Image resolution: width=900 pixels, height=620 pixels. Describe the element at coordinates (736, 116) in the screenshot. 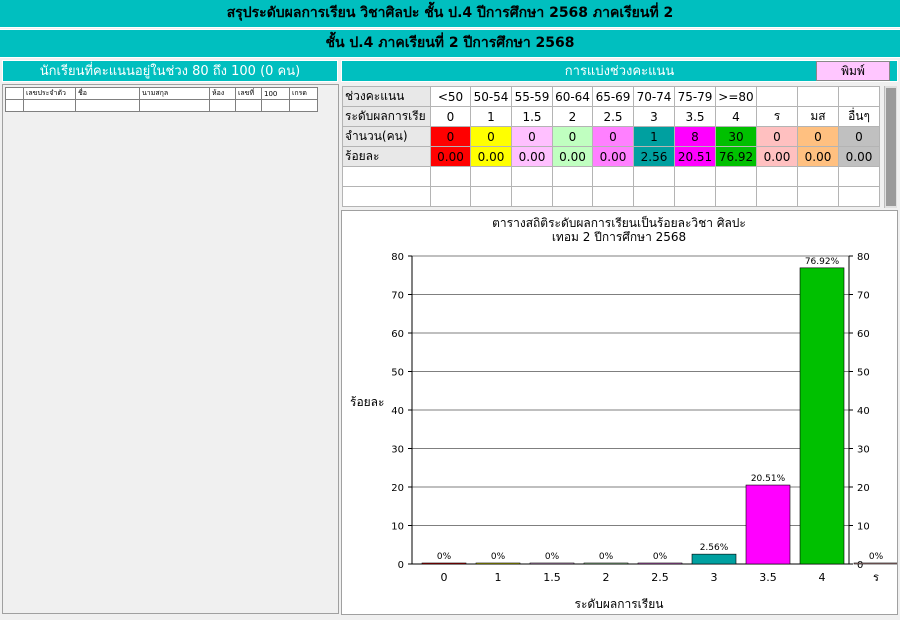

I see `grade-level-cell: 4` at that location.